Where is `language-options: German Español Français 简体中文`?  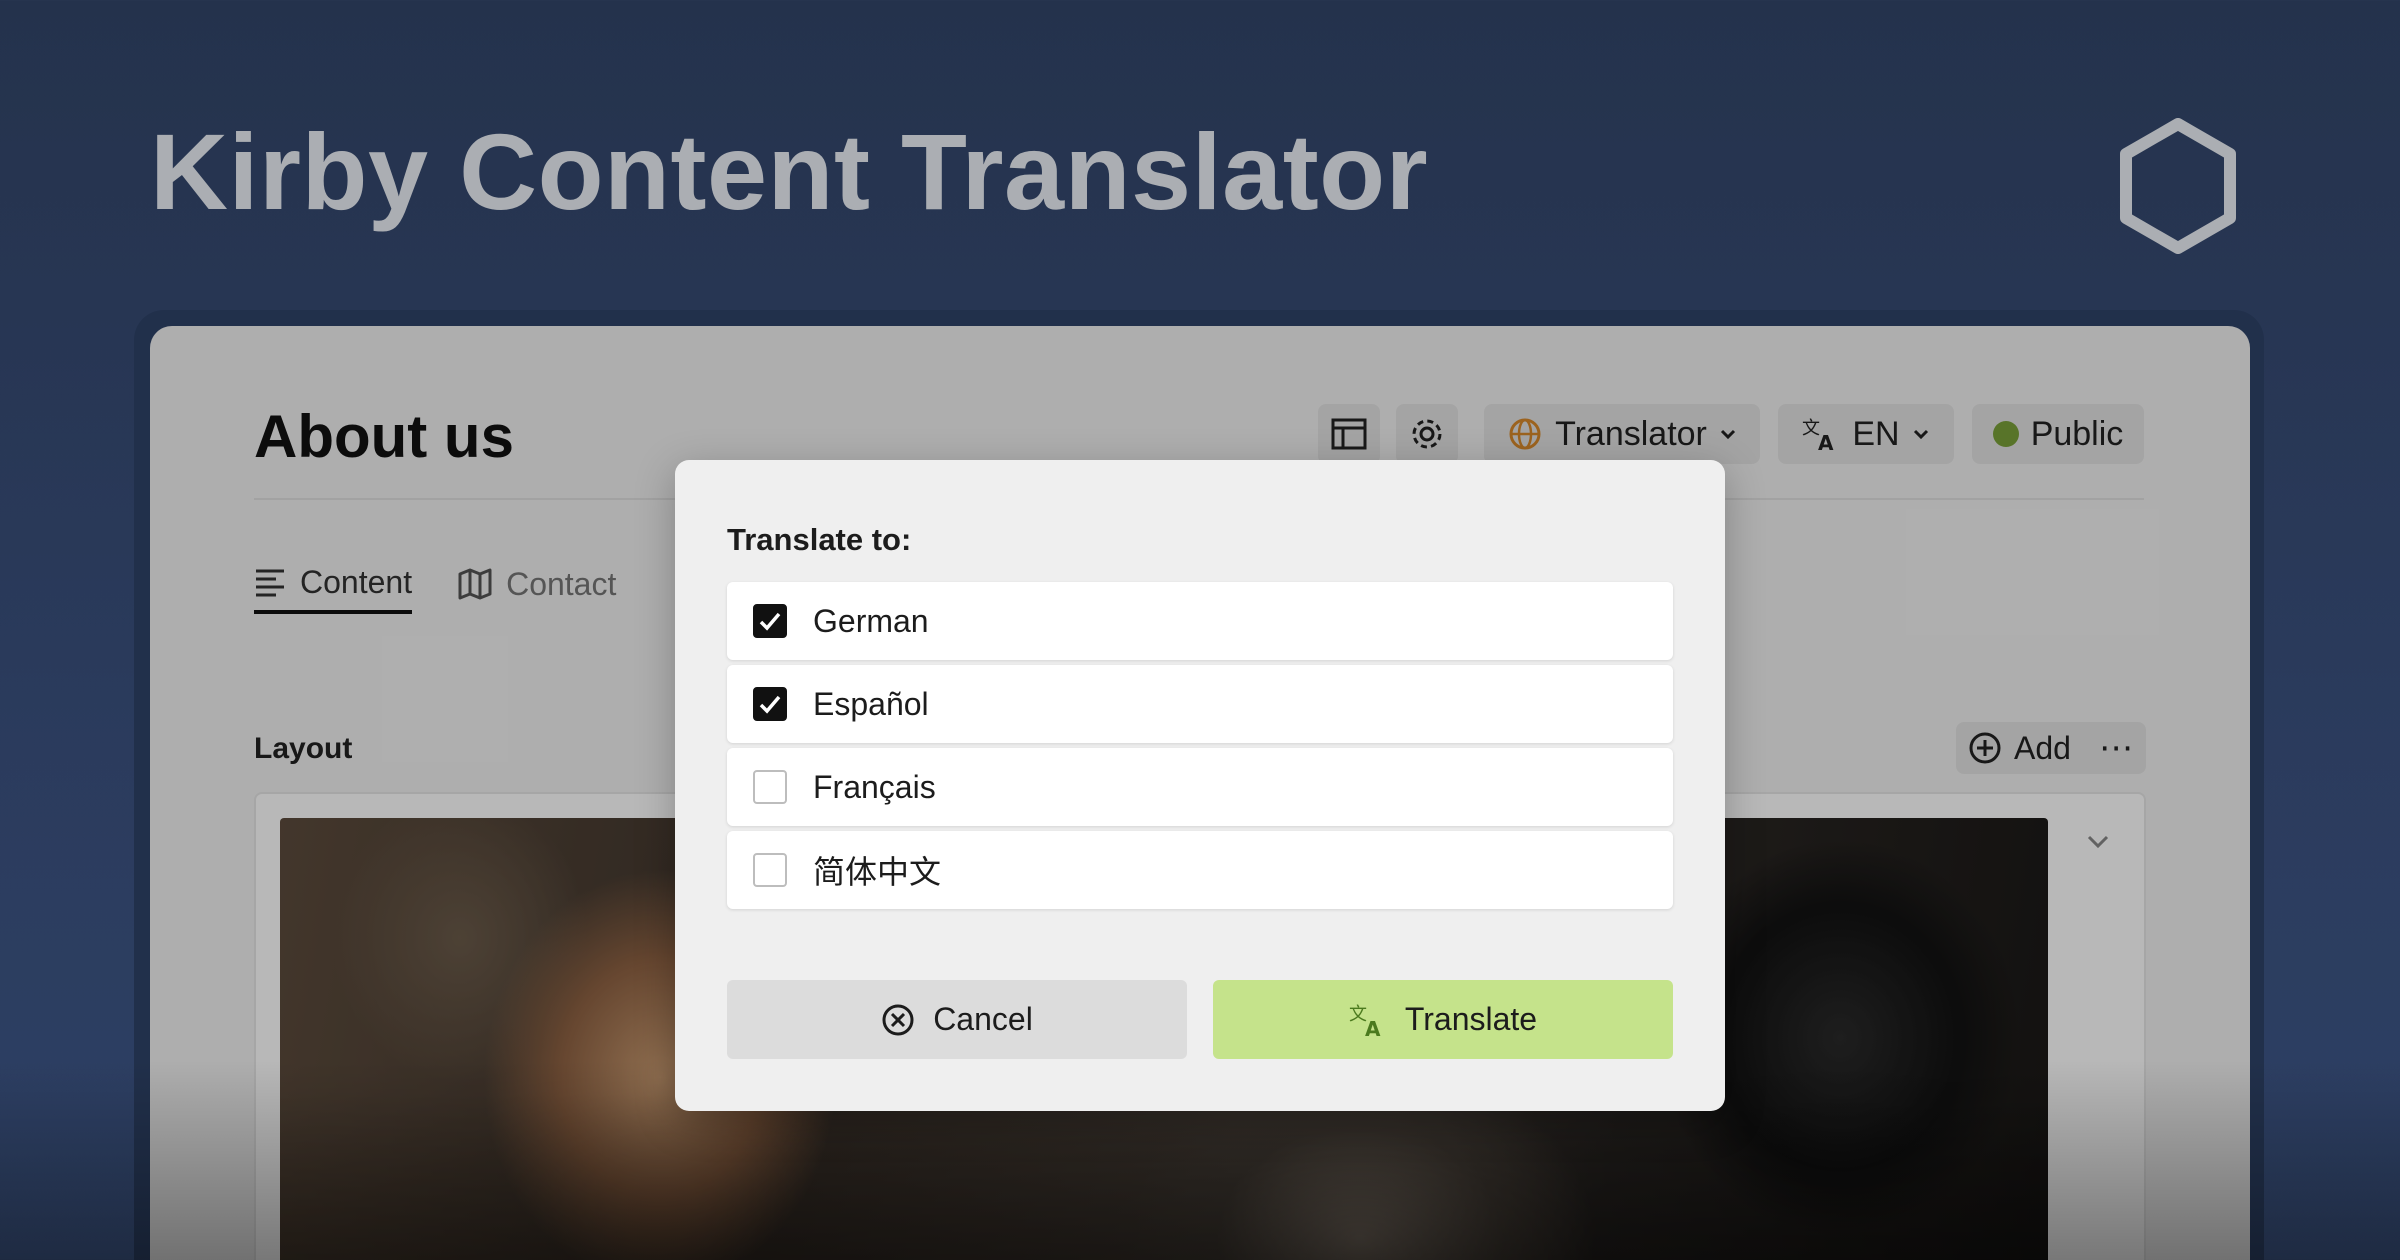
language-options: German Español Français 简体中文 is located at coordinates (1200, 748).